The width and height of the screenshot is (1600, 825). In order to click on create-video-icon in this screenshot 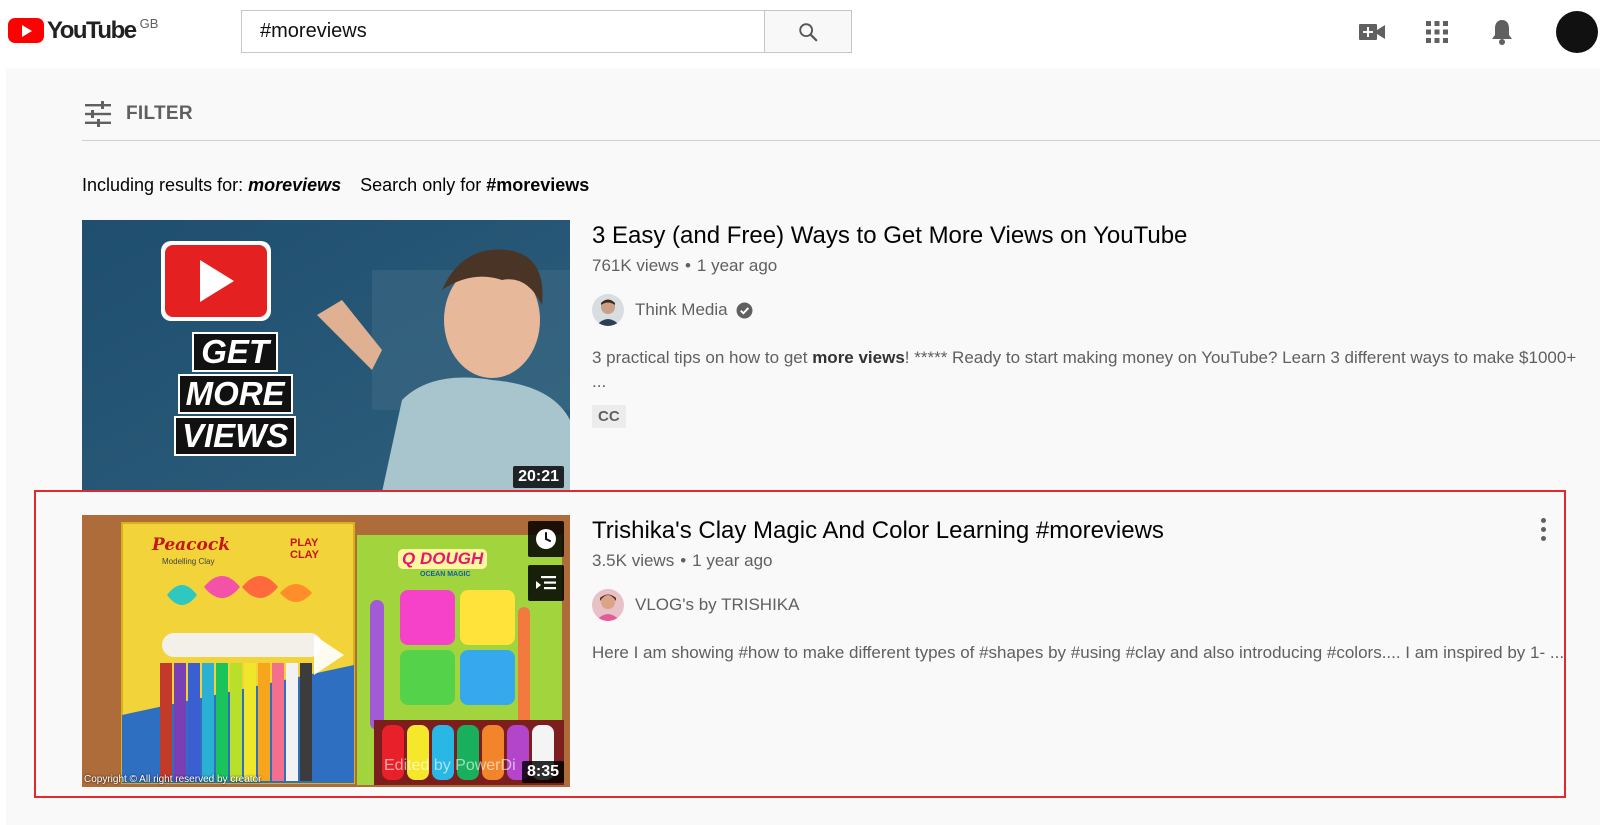, I will do `click(1372, 32)`.